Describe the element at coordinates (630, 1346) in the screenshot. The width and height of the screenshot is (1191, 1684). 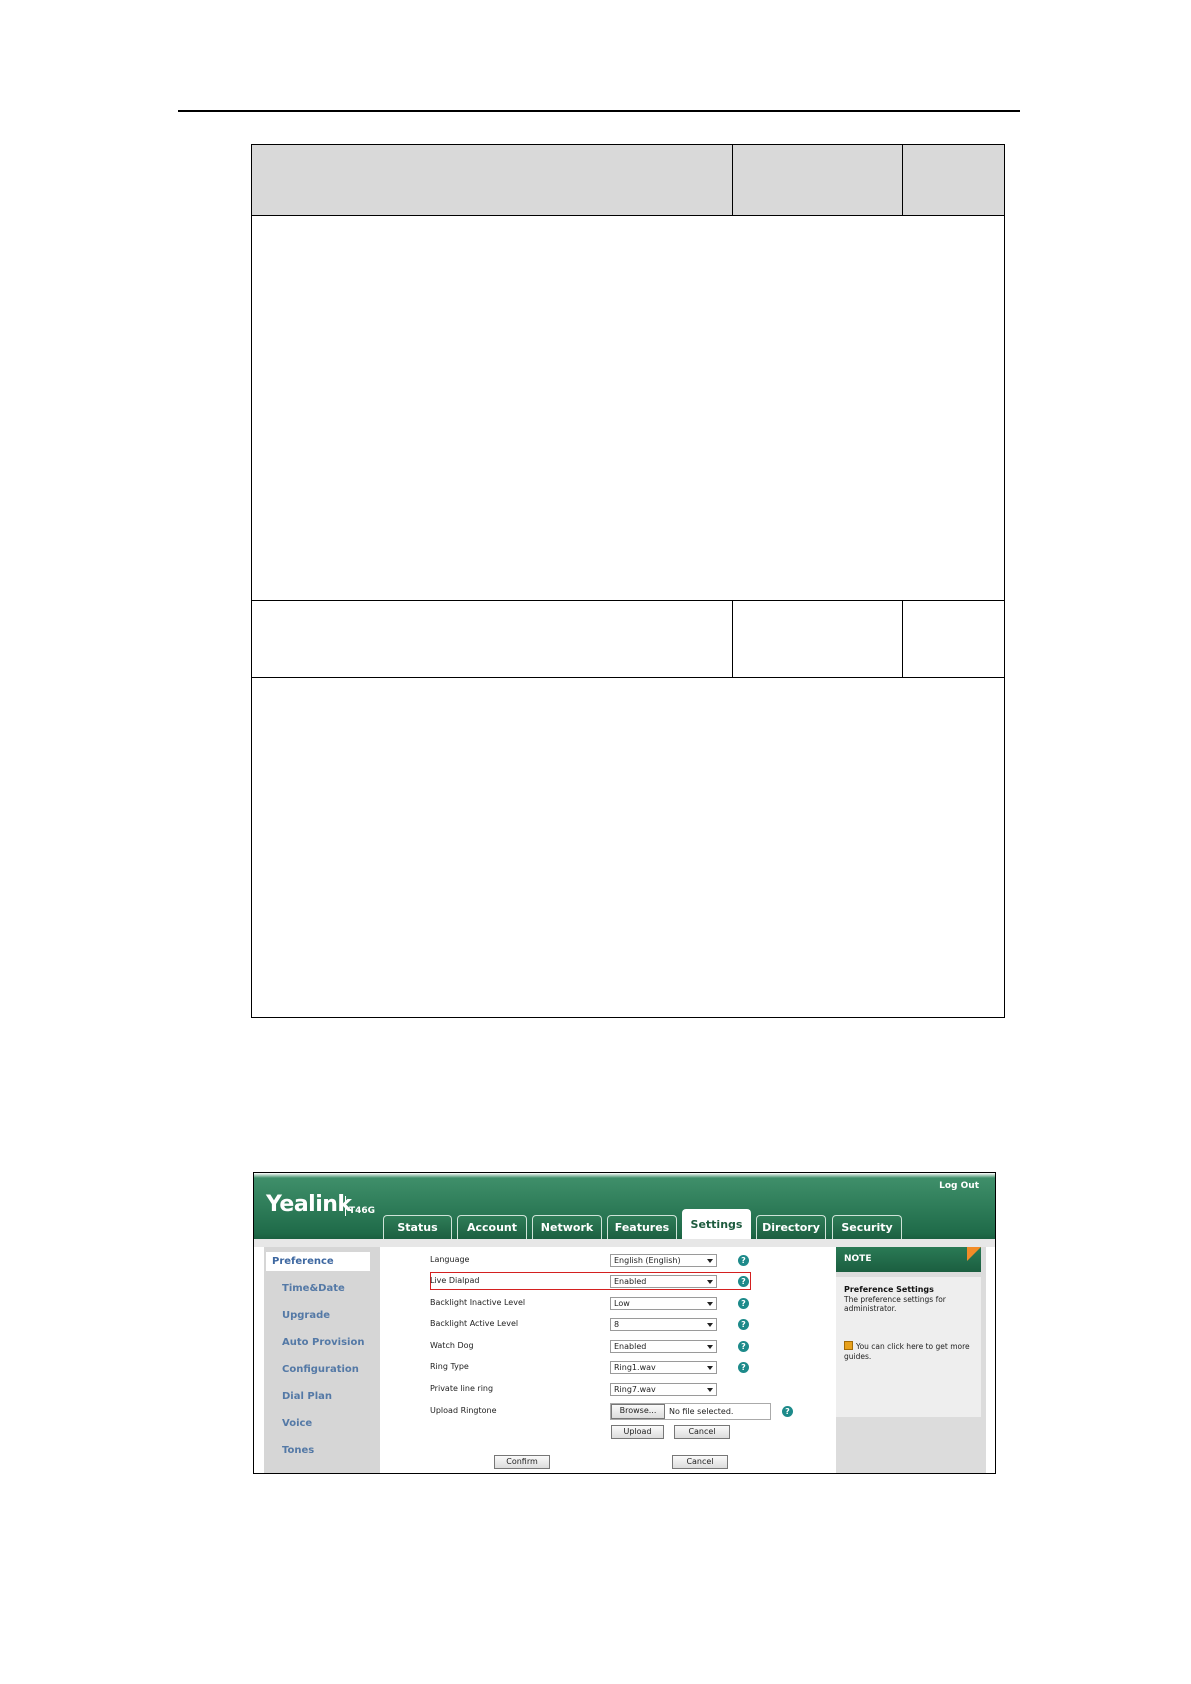
I see `watch-dog-value: Enabled` at that location.